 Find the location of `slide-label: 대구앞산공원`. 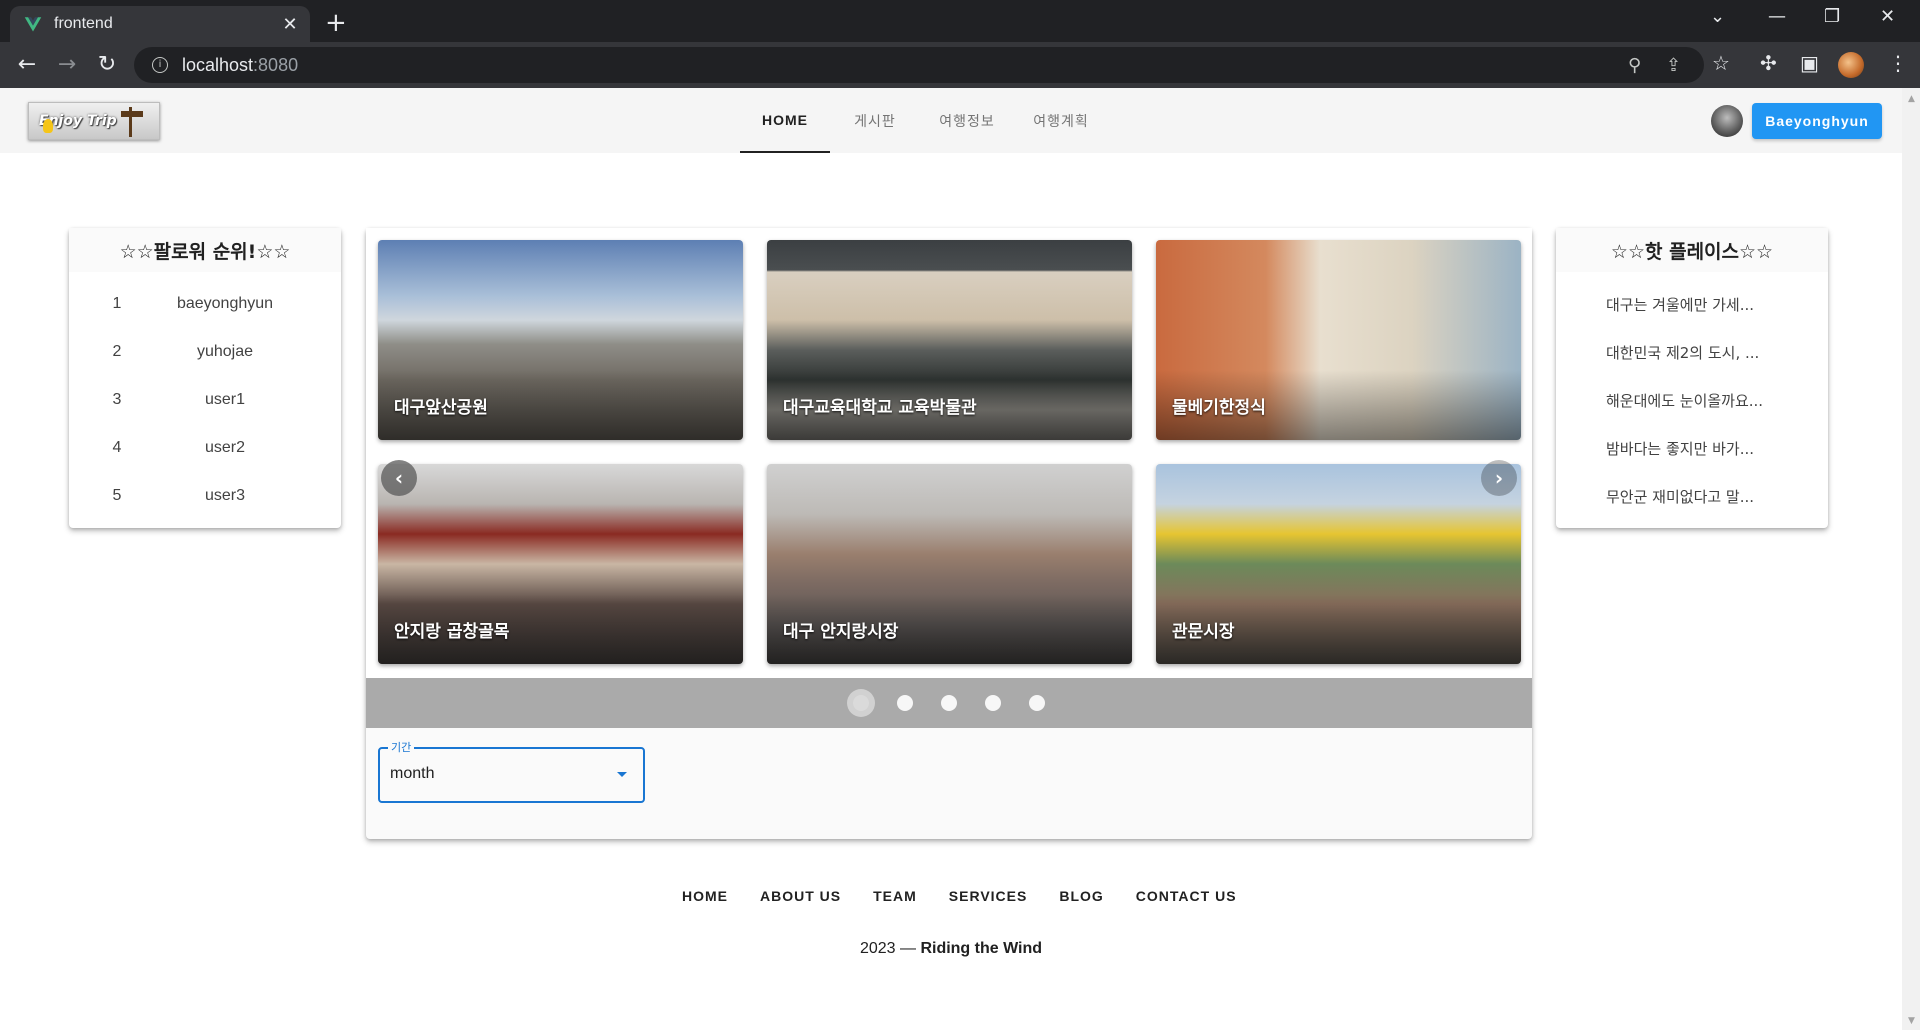

slide-label: 대구앞산공원 is located at coordinates (441, 408).